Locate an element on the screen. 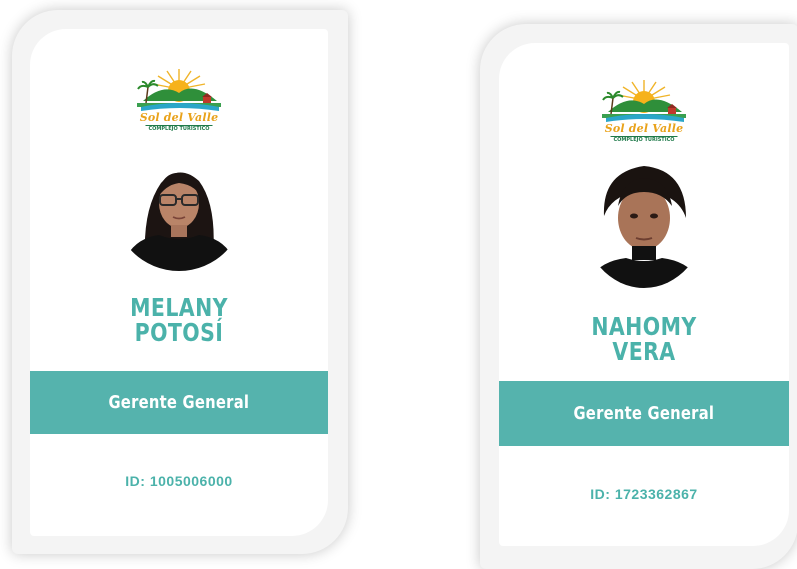 Image resolution: width=797 pixels, height=569 pixels. employee-id: ID: 1005006000 is located at coordinates (179, 481).